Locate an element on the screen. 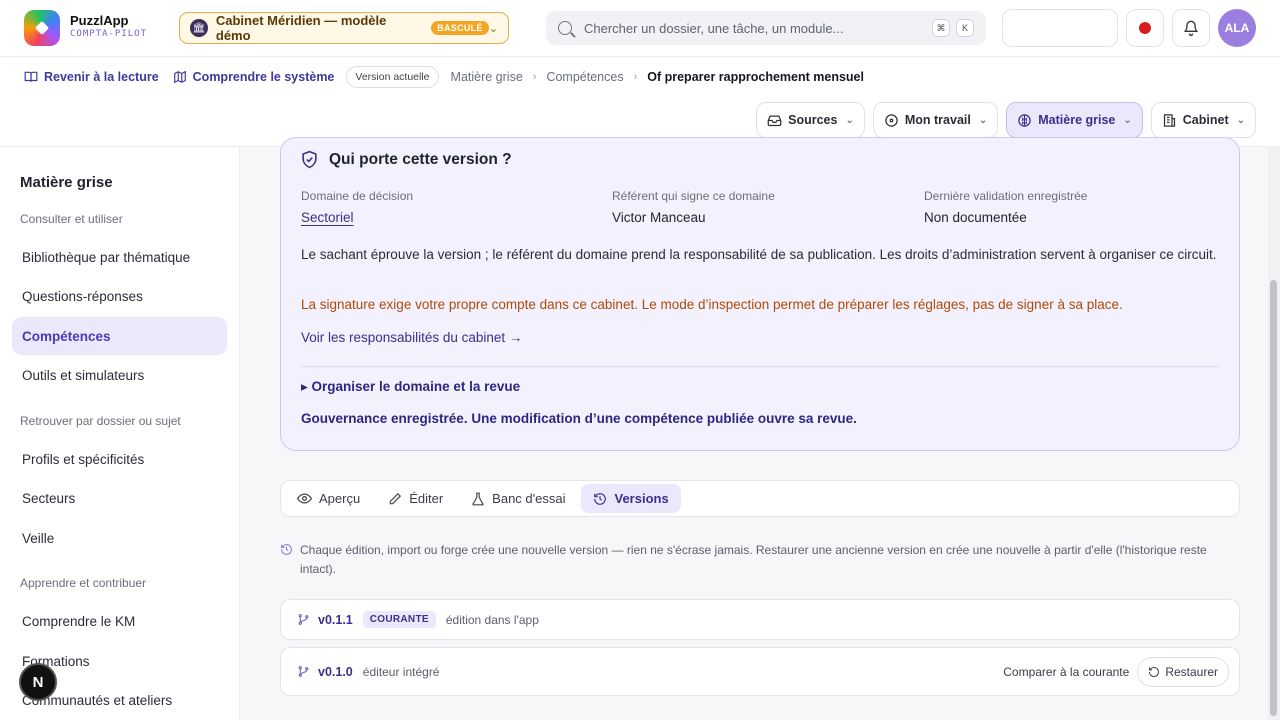  sidebar-item-watch: Veille is located at coordinates (119, 538).